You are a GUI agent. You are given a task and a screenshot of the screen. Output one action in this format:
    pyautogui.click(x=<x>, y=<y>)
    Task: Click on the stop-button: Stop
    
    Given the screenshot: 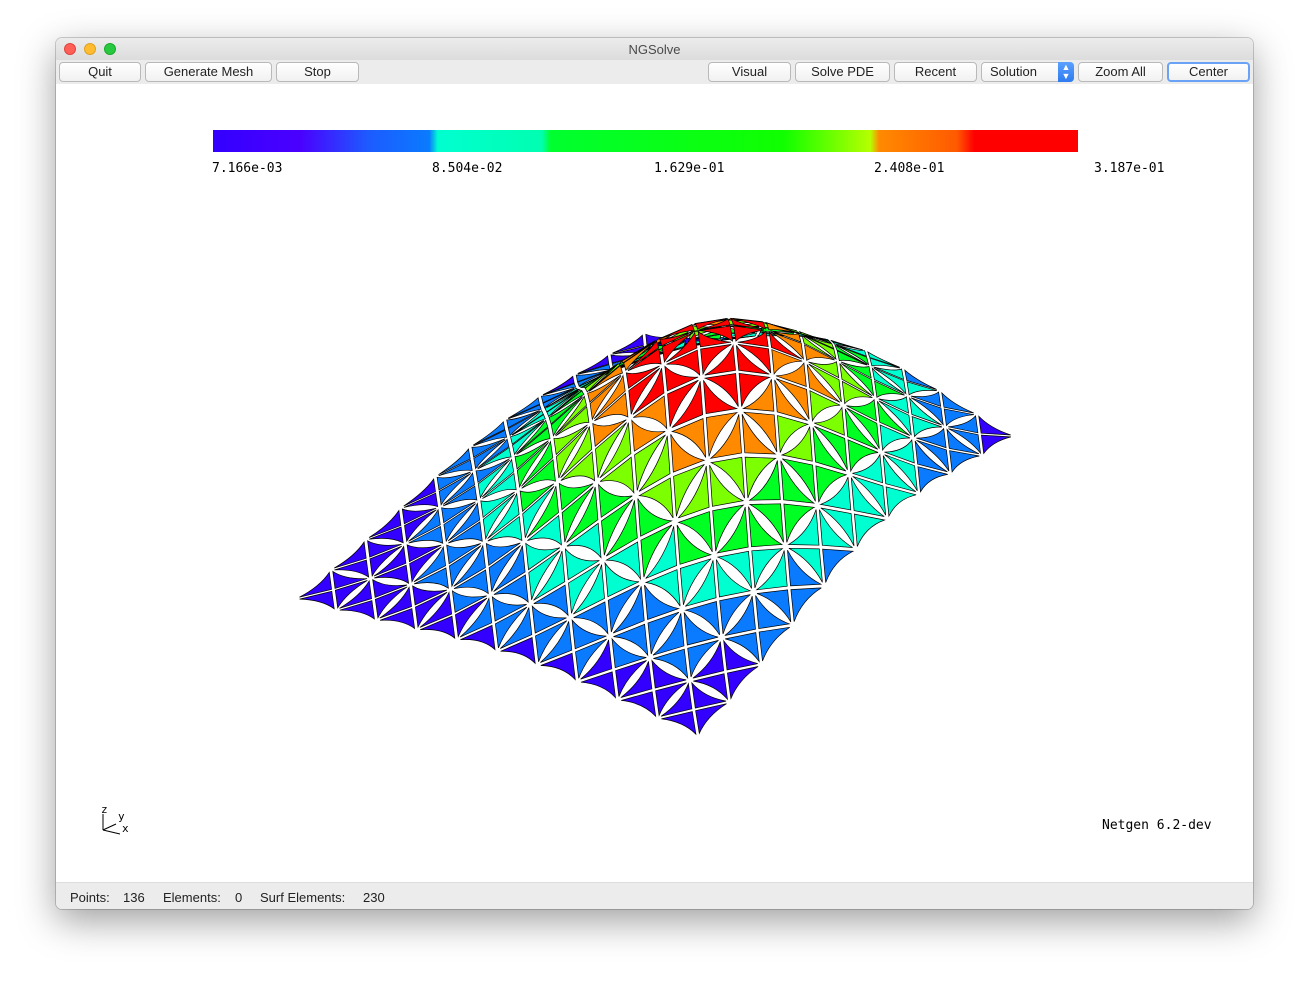 What is the action you would take?
    pyautogui.click(x=317, y=72)
    